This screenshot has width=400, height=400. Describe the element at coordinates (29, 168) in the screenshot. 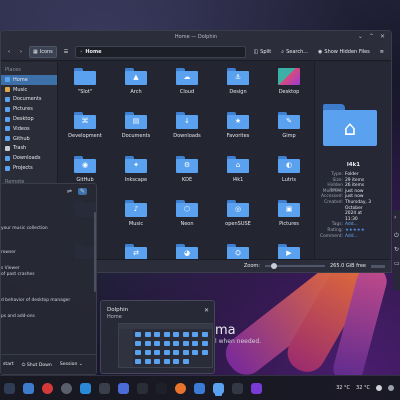

I see `sidebar-item-projects: Projects` at that location.